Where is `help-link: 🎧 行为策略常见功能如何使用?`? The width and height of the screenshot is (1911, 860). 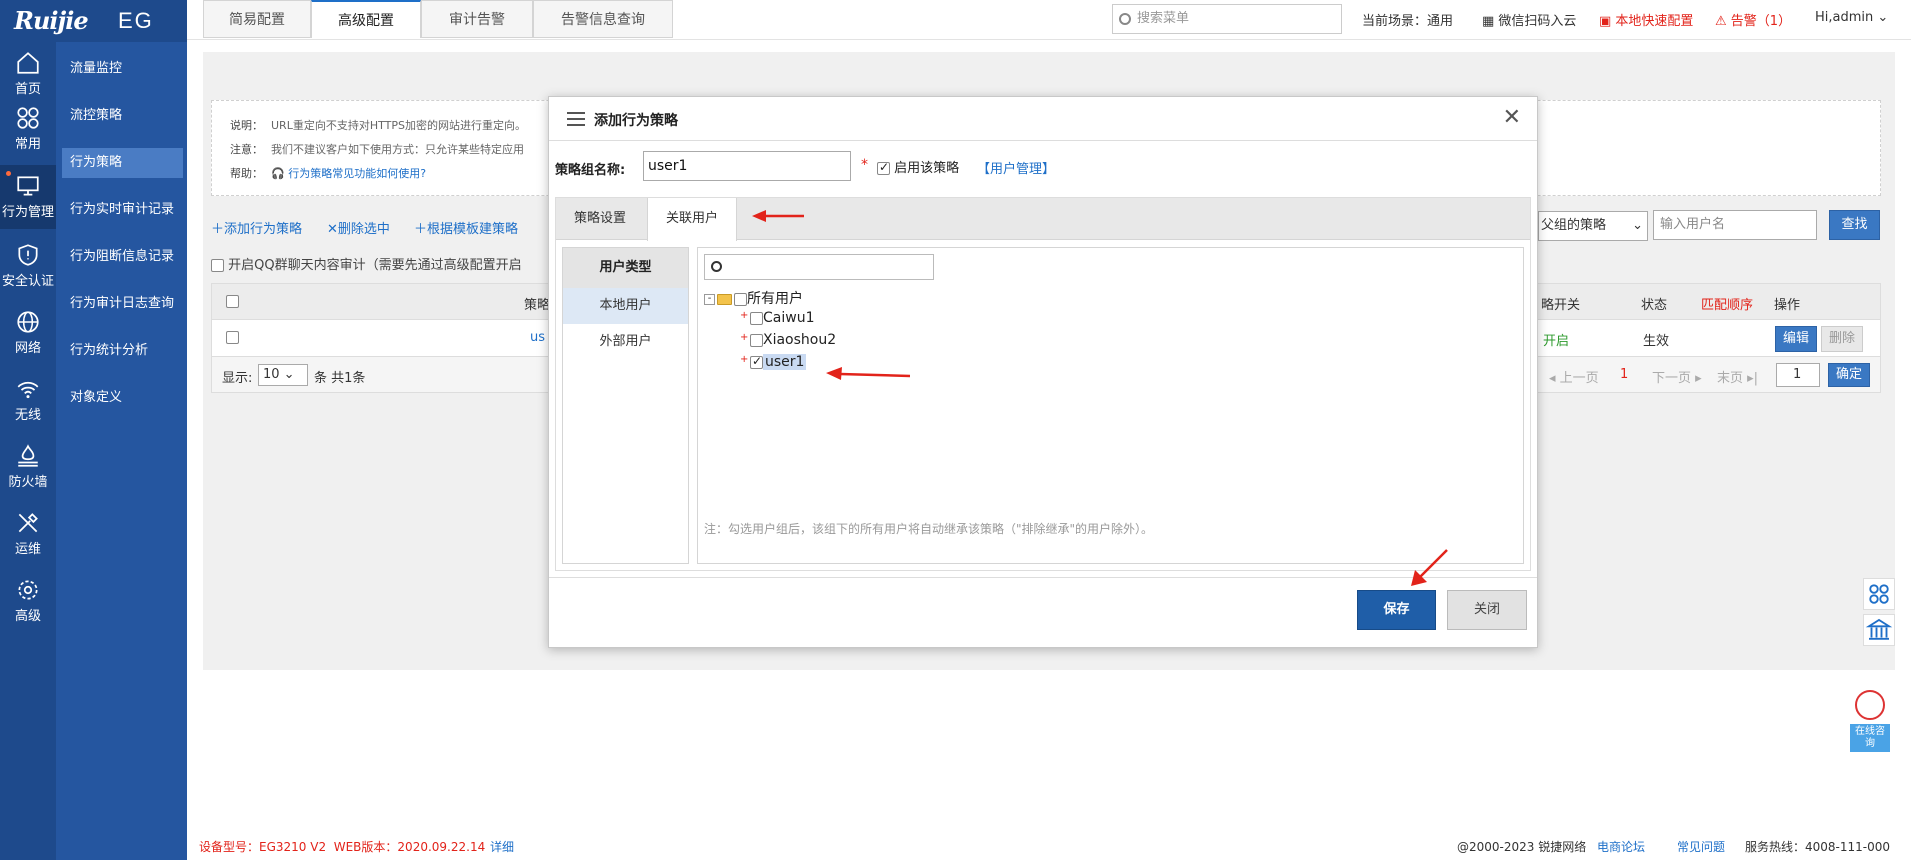 help-link: 🎧 行为策略常见功能如何使用? is located at coordinates (348, 173).